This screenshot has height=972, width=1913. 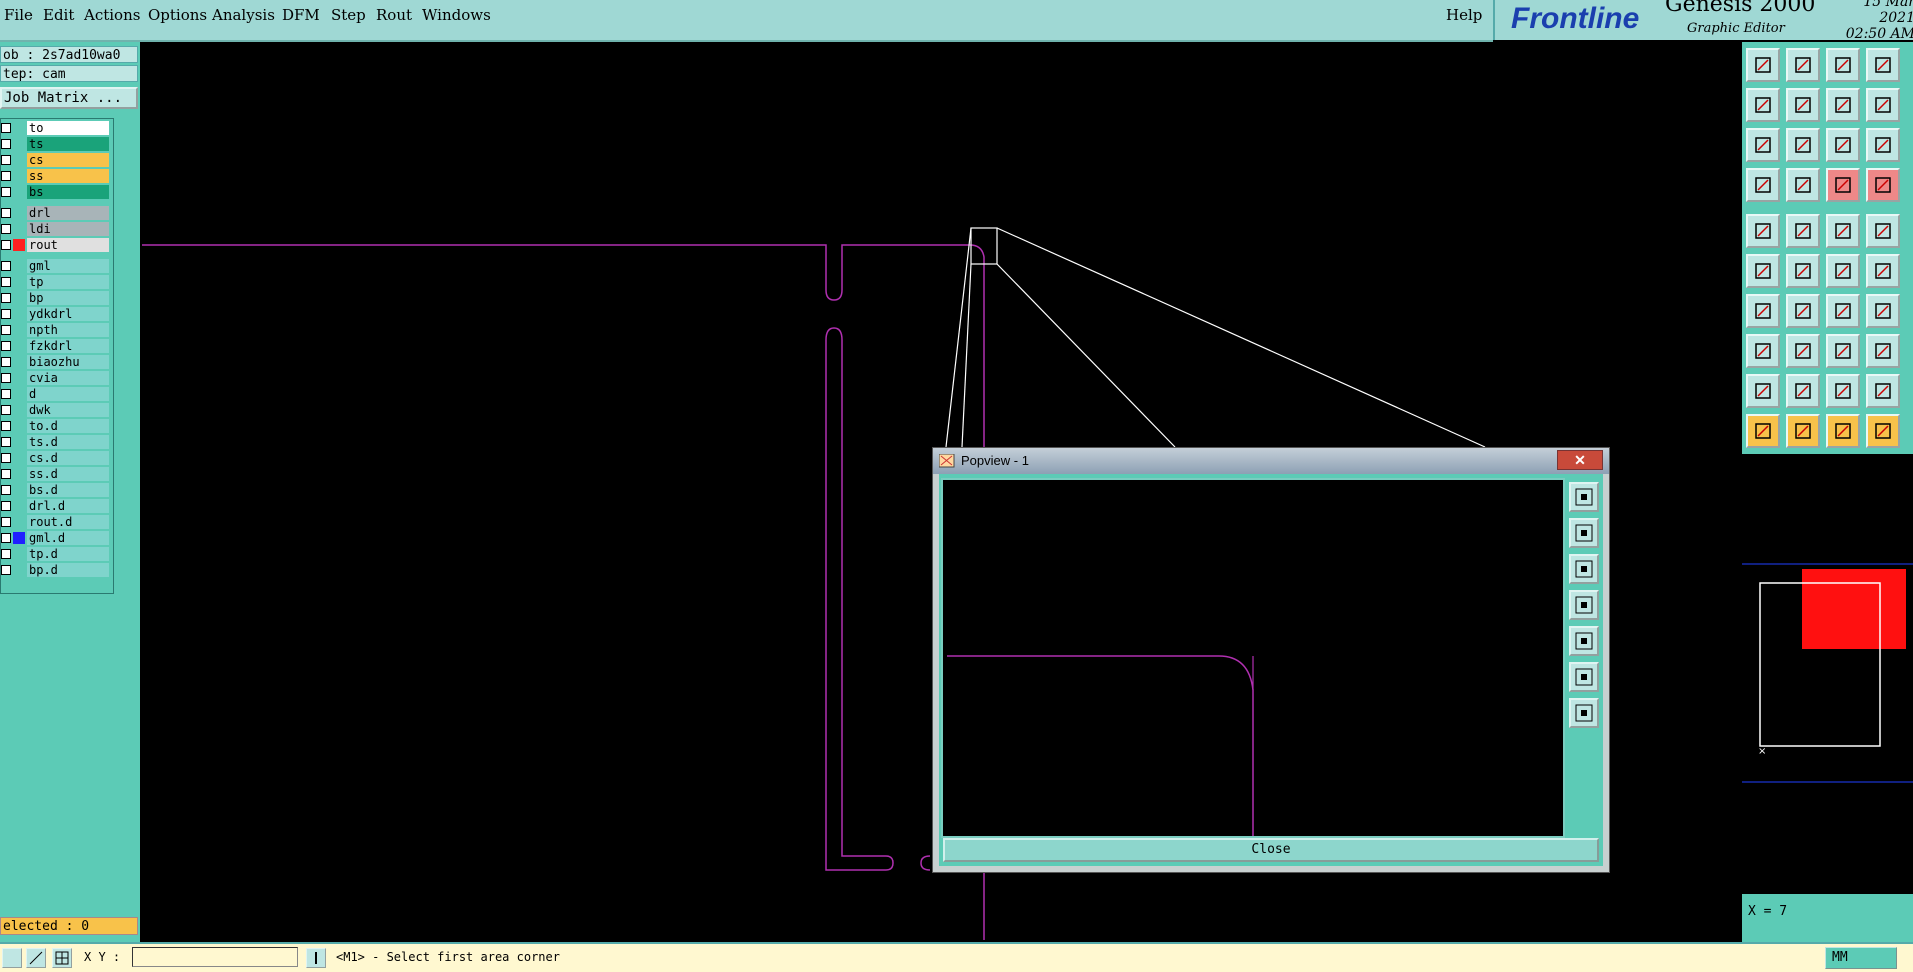 What do you see at coordinates (1763, 231) in the screenshot?
I see `pad-icon` at bounding box center [1763, 231].